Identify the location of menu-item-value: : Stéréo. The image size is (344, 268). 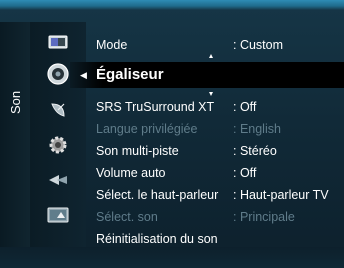
(255, 151).